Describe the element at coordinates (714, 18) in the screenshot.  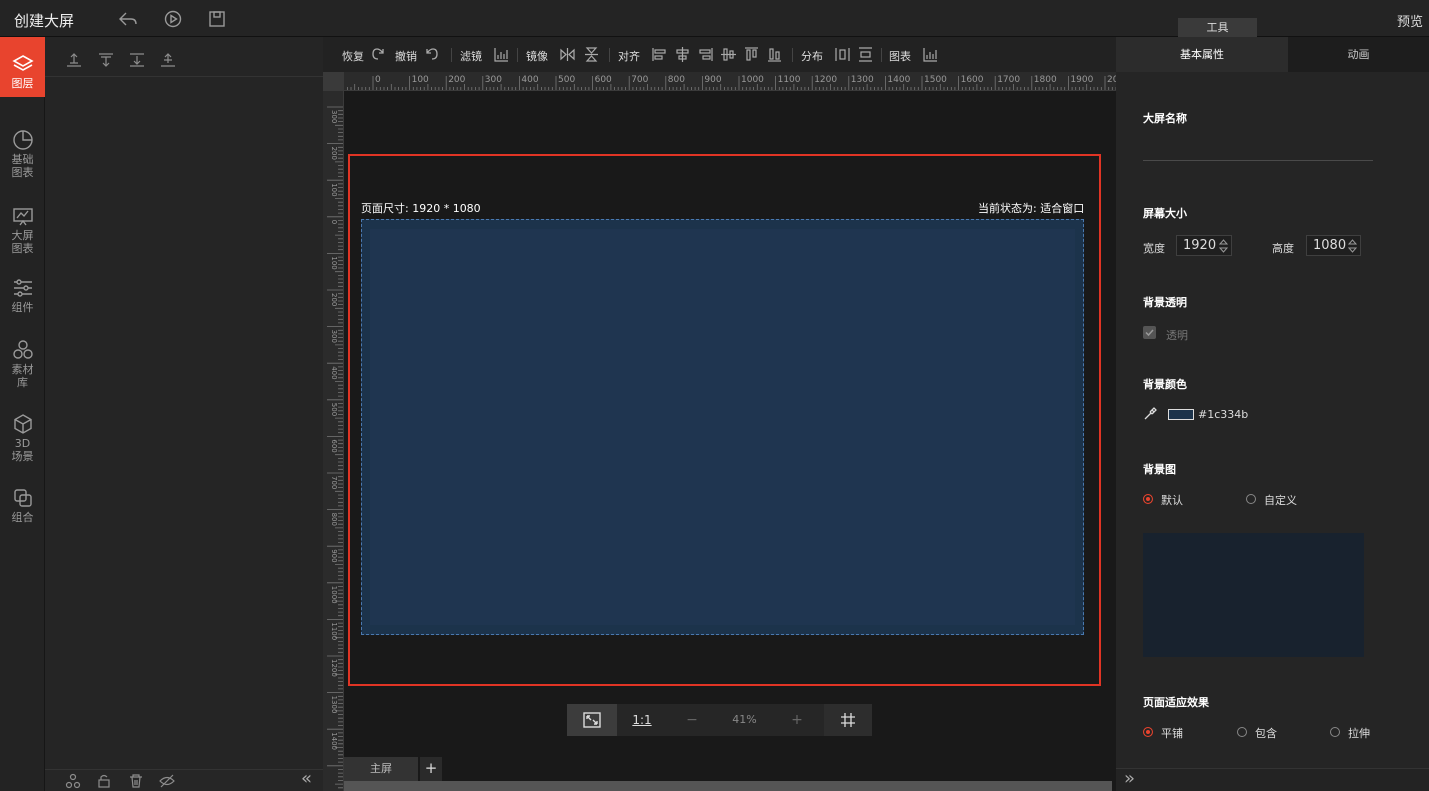
I see `top-bar: 创建大屏 工具 预览` at that location.